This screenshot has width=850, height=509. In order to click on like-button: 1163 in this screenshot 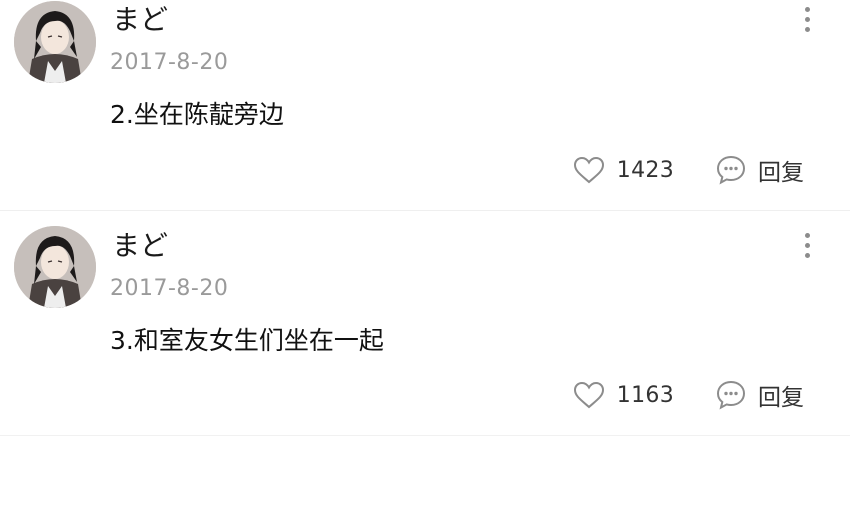, I will do `click(623, 395)`.